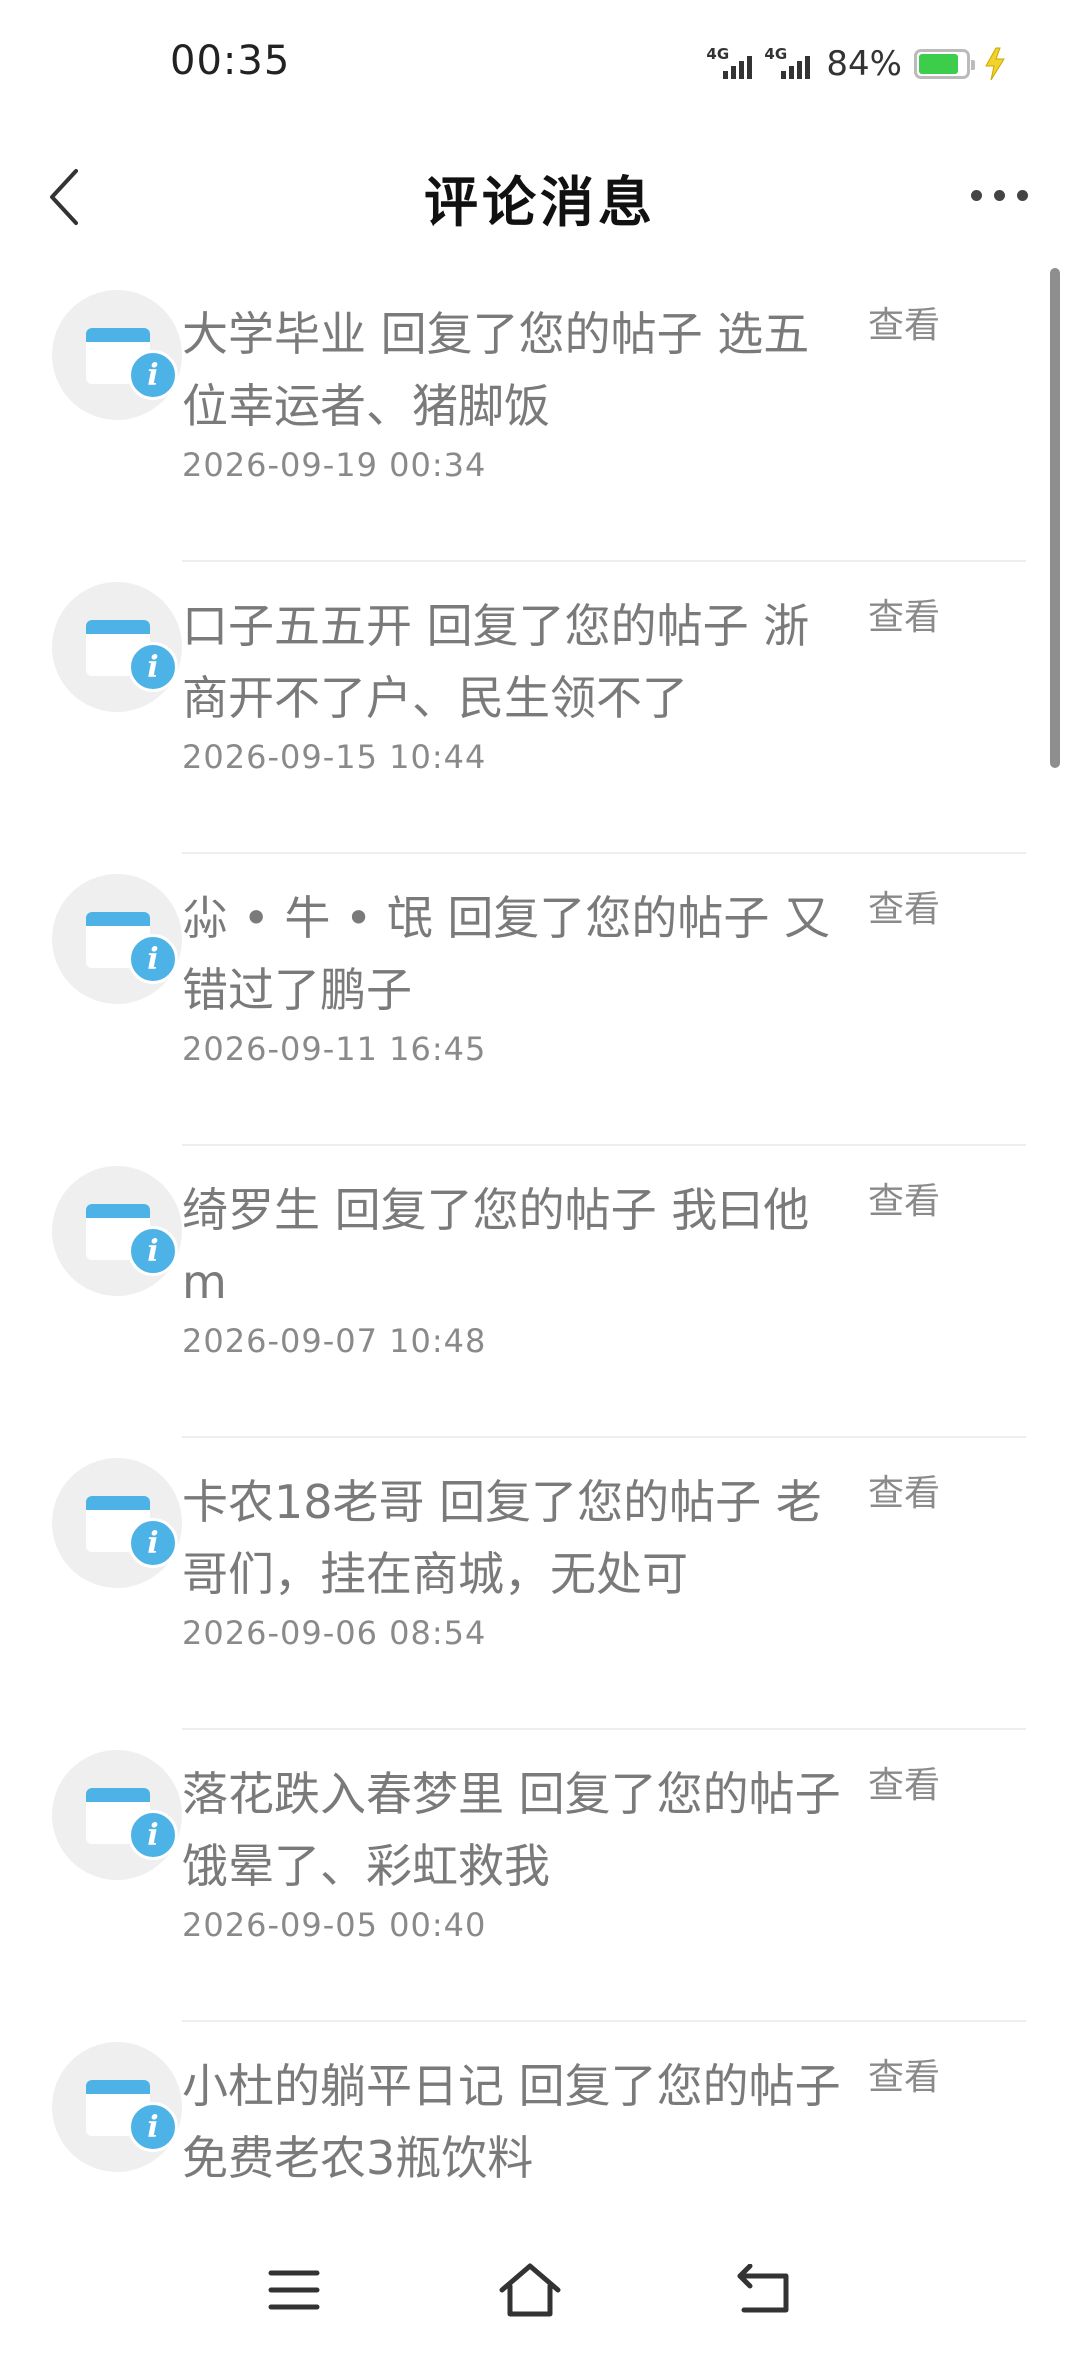  I want to click on message-time: 2026-09-15 10:44, so click(334, 757).